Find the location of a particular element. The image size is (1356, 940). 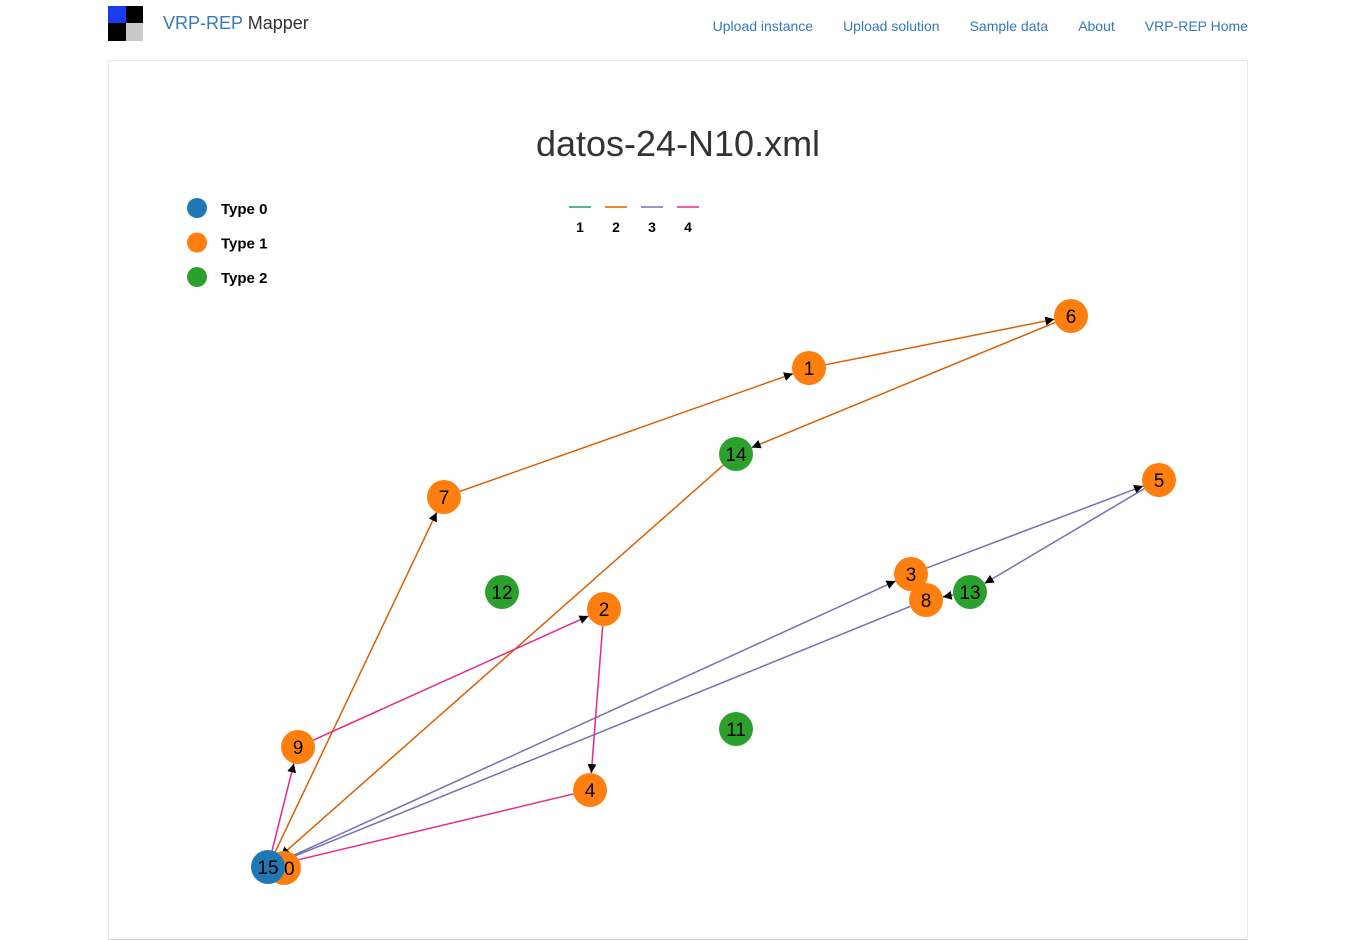

legend-type-0-marker is located at coordinates (197, 208).